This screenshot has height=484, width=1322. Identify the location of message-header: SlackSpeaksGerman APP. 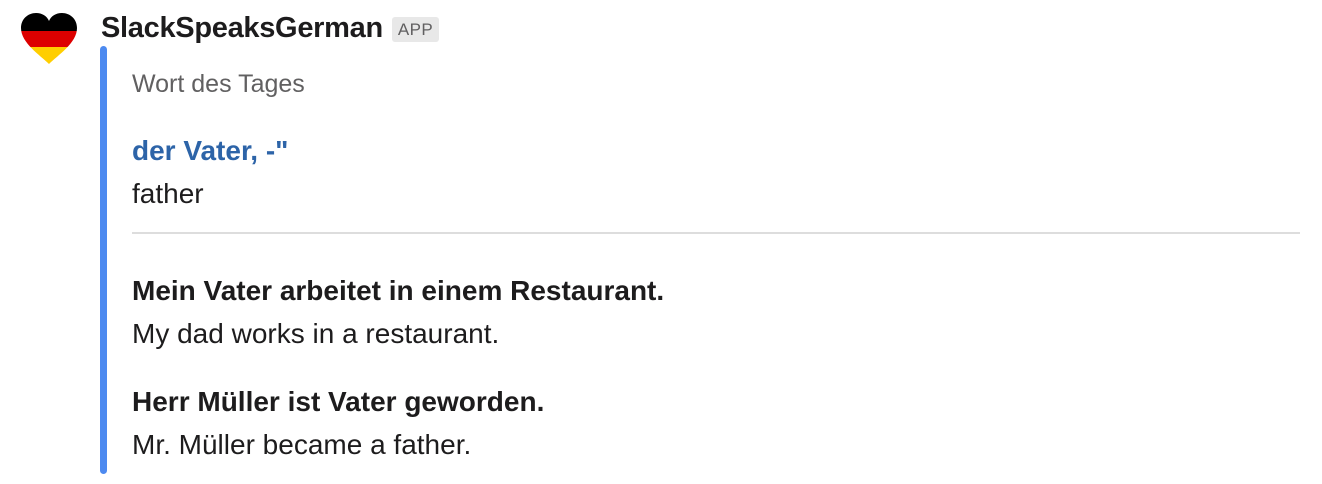
(270, 28).